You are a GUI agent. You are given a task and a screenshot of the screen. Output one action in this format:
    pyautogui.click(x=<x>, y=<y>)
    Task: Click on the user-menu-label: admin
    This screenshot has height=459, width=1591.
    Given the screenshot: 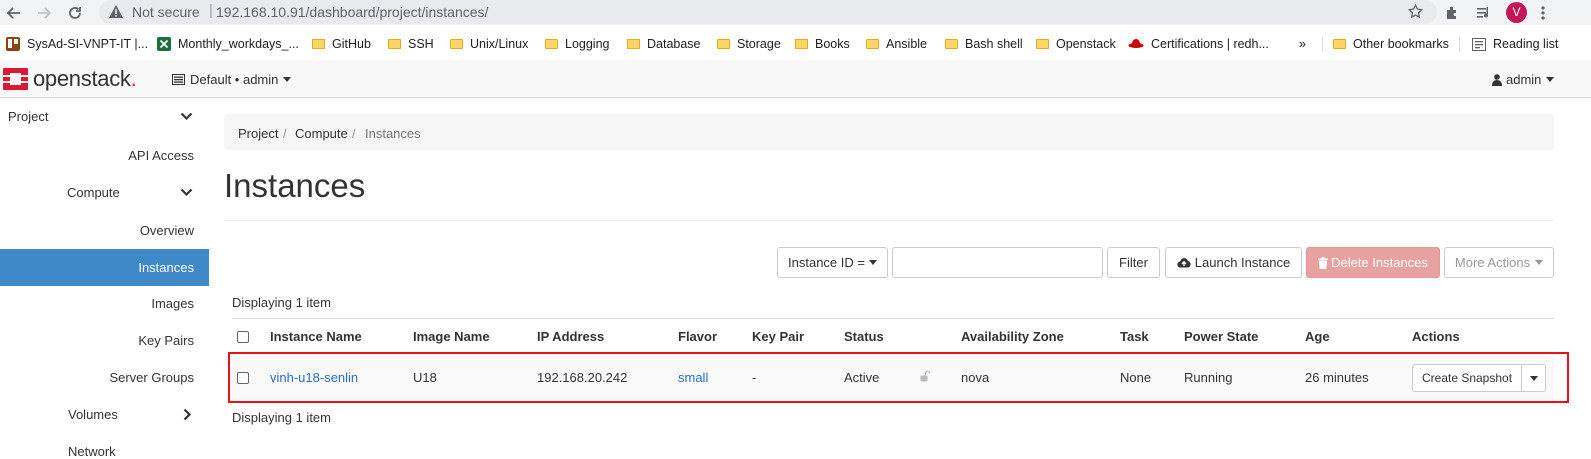 What is the action you would take?
    pyautogui.click(x=1524, y=79)
    